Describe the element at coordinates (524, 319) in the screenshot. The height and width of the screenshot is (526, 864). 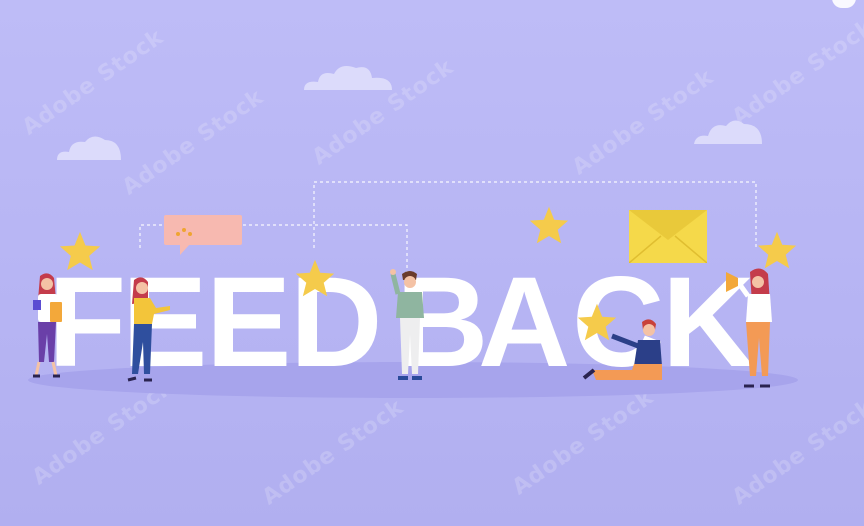
I see `headline-letter: A` at that location.